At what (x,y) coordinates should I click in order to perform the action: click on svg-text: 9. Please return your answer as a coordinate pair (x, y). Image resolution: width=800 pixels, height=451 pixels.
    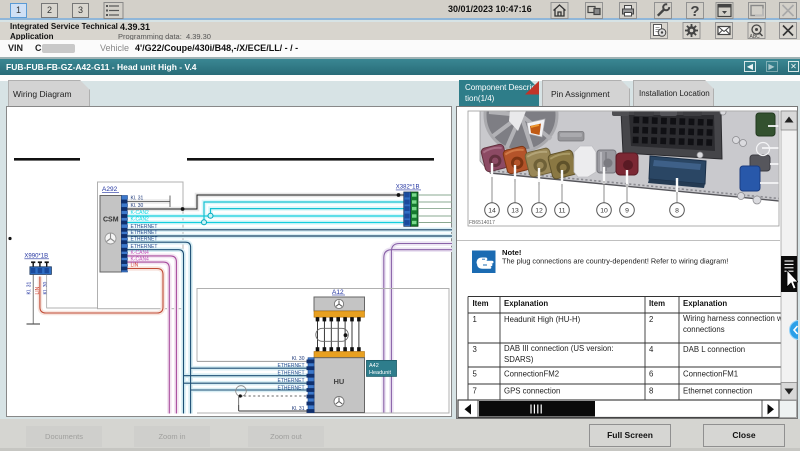
    Looking at the image, I should click on (627, 211).